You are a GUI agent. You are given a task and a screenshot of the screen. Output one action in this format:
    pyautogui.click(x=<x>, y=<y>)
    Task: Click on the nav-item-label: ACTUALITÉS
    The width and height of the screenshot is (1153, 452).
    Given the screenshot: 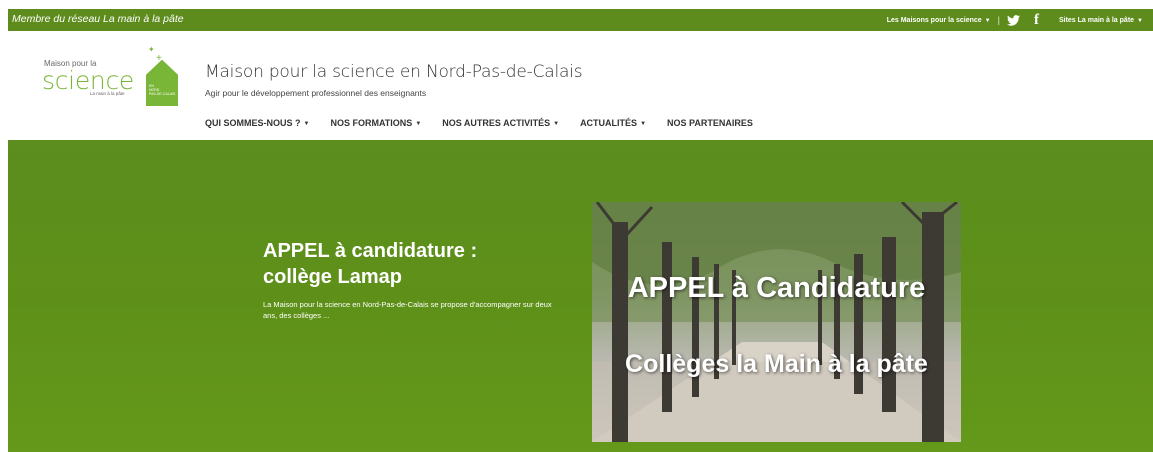 What is the action you would take?
    pyautogui.click(x=609, y=123)
    